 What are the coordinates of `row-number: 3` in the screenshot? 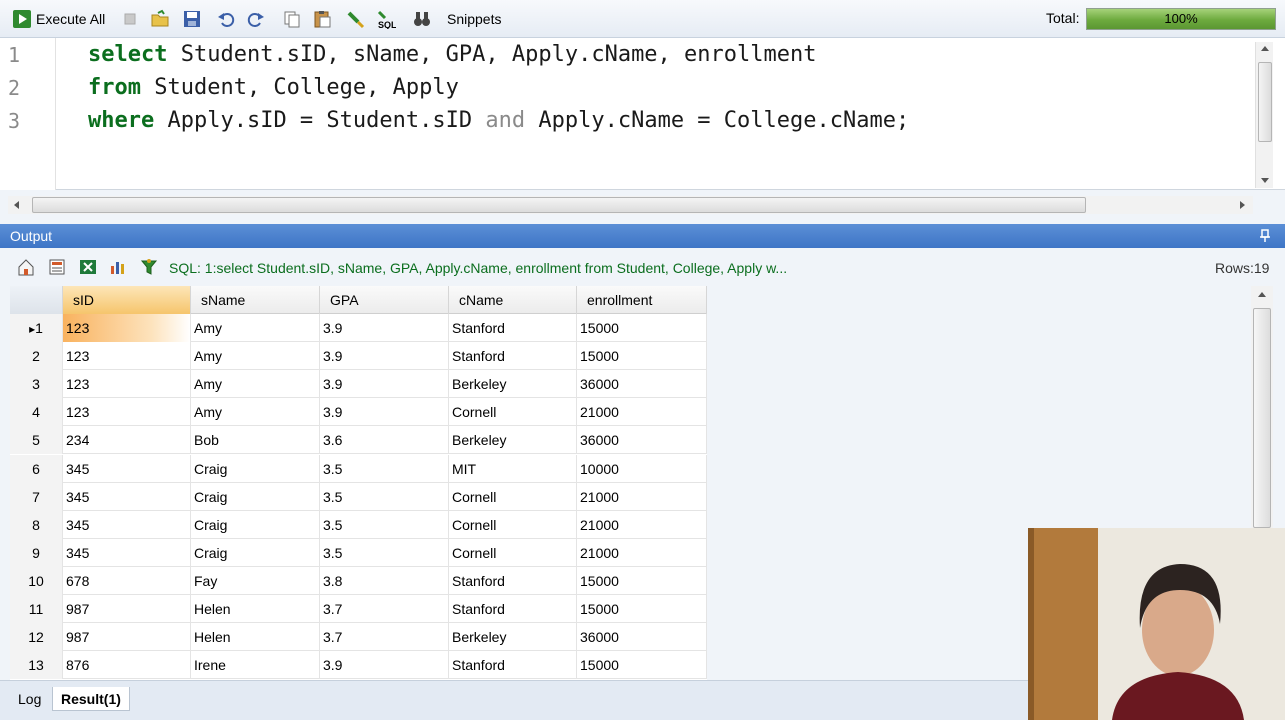 It's located at (36, 384).